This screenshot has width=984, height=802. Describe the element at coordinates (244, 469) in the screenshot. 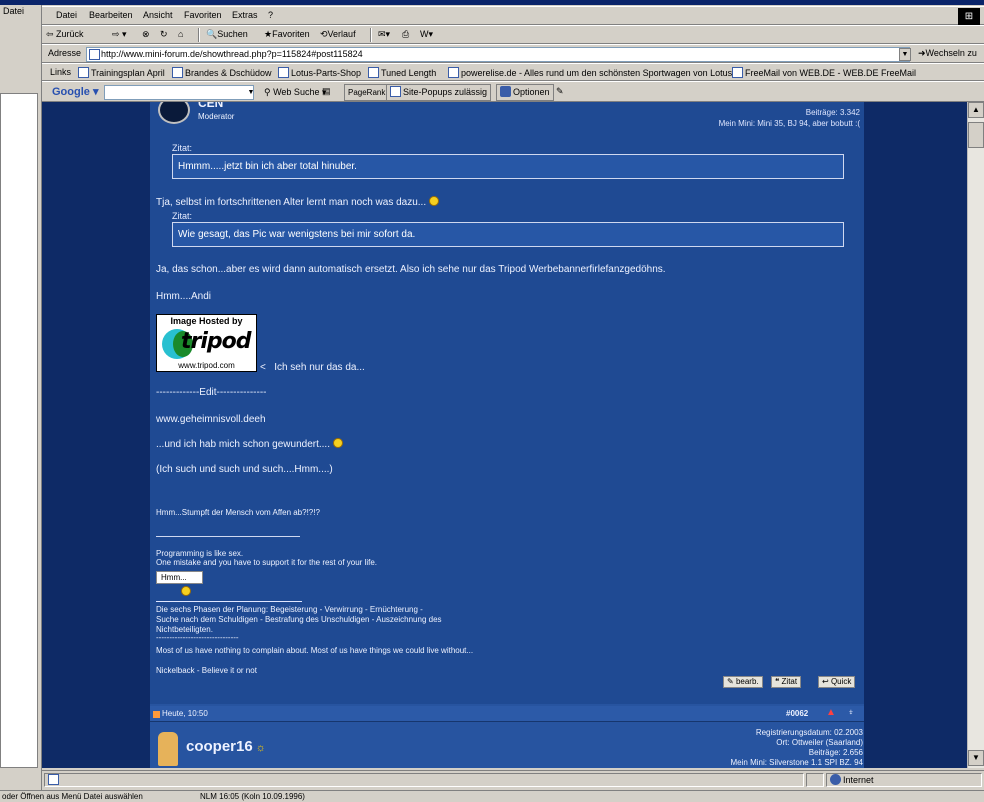

I see `post-text-line: (Ich such und such und such....Hmm....)` at that location.